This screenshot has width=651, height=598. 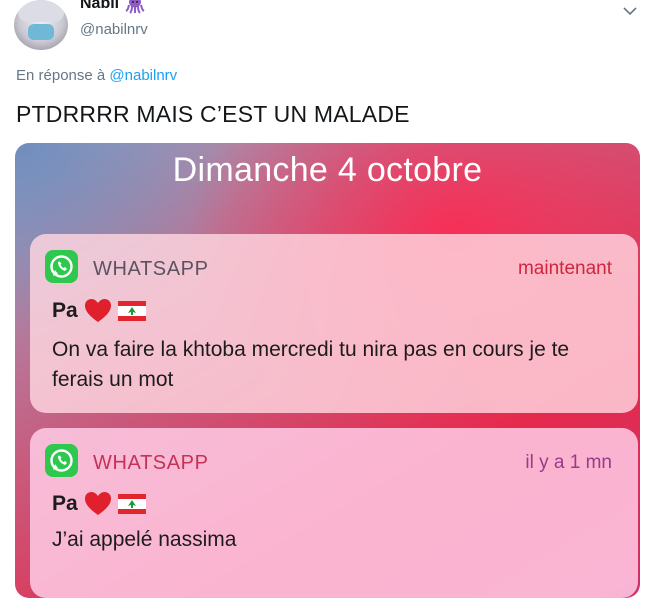 What do you see at coordinates (327, 170) in the screenshot?
I see `lockscreen-date: Dimanche 4 octobre` at bounding box center [327, 170].